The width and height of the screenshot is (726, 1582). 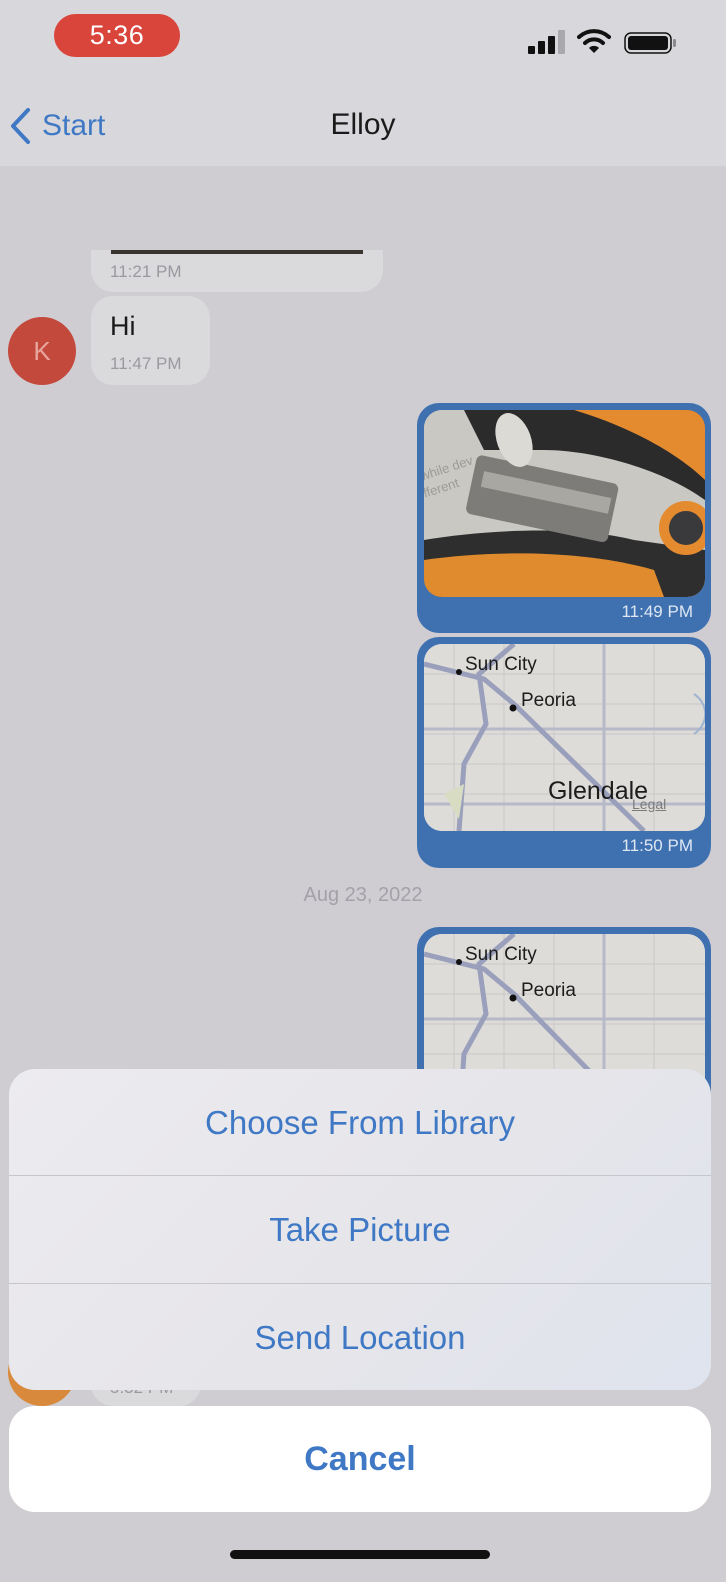 I want to click on outgoing-image-message: while dev ifferent 11:49 PM, so click(x=564, y=518).